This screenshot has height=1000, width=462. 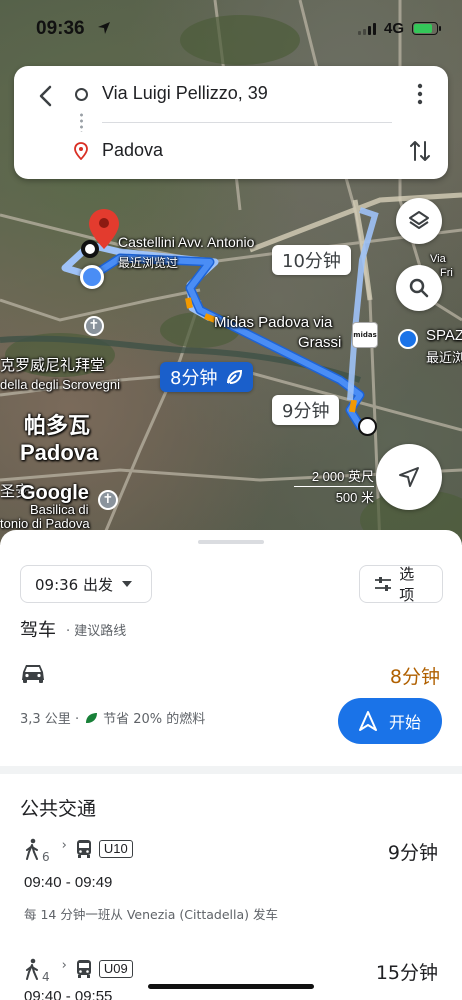 I want to click on origin-field: Via Luigi Pellizzo, 39, so click(x=185, y=93).